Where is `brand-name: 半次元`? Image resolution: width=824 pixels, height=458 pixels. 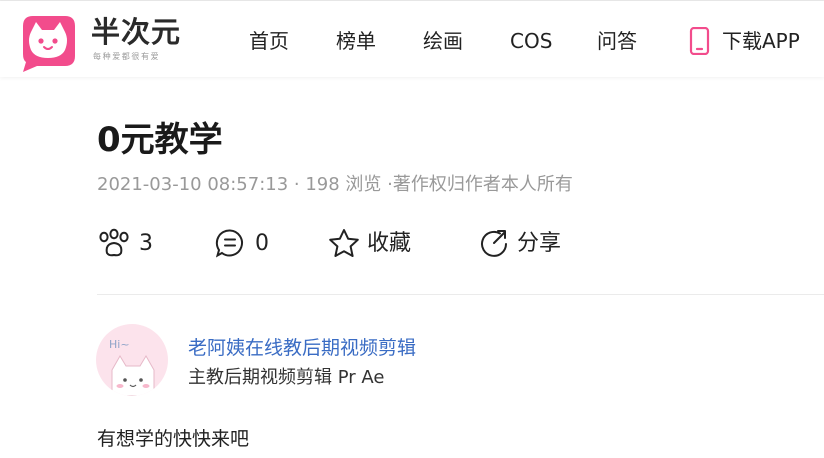 brand-name: 半次元 is located at coordinates (136, 32).